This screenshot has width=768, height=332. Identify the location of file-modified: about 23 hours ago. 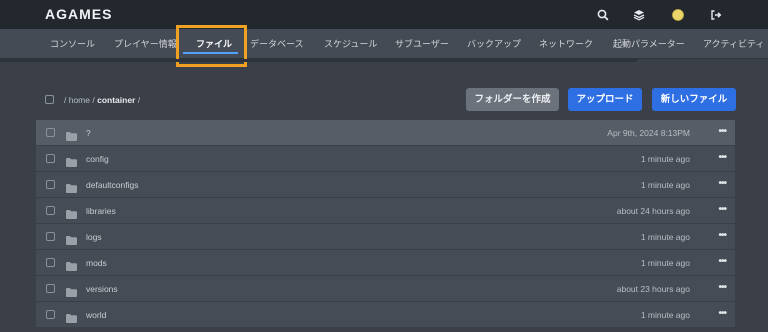
(653, 289).